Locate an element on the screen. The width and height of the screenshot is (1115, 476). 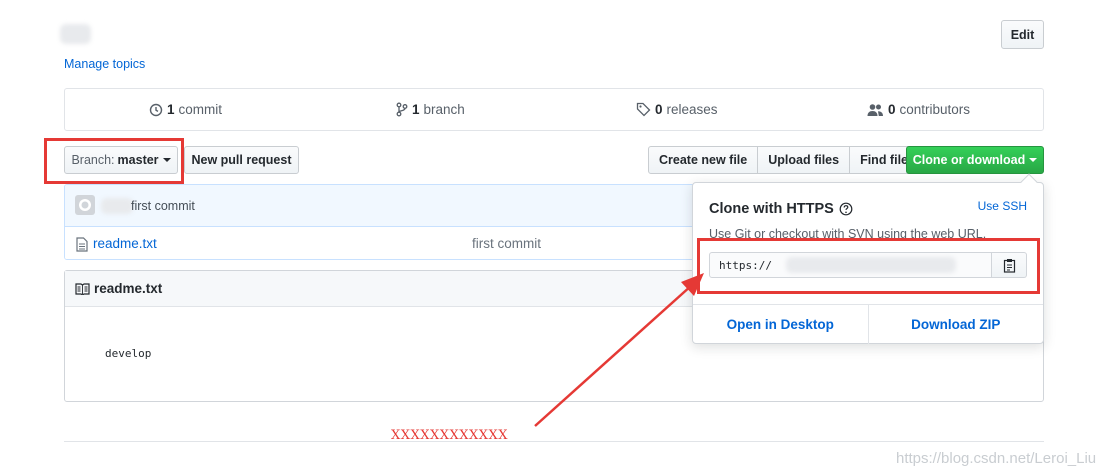
readme-title: readme.txt is located at coordinates (128, 288).